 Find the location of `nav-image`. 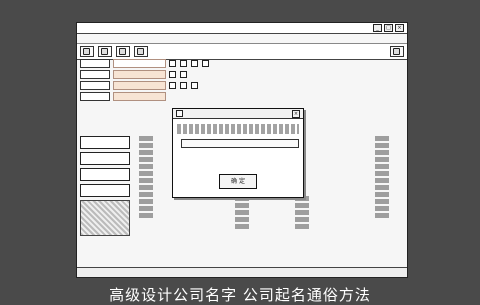

nav-image is located at coordinates (105, 218).